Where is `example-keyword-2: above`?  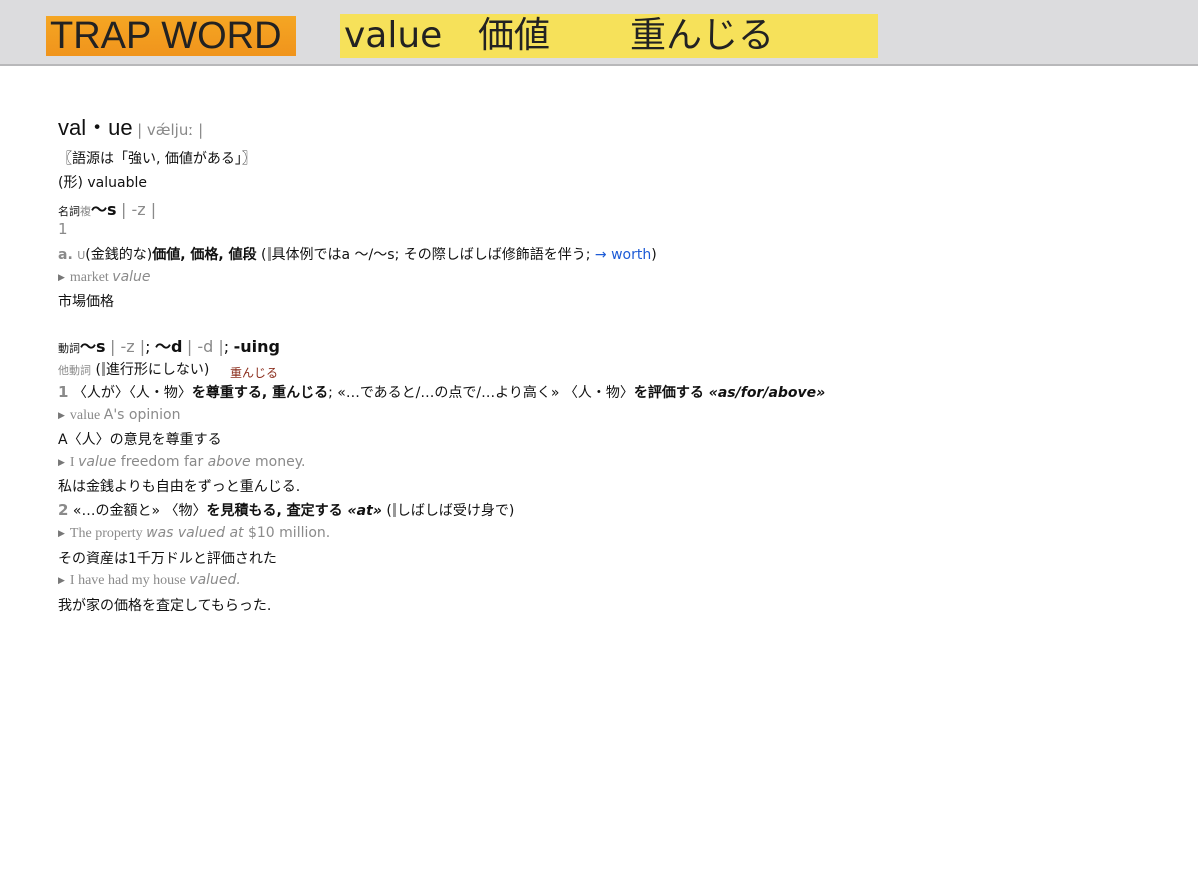
example-keyword-2: above is located at coordinates (229, 462).